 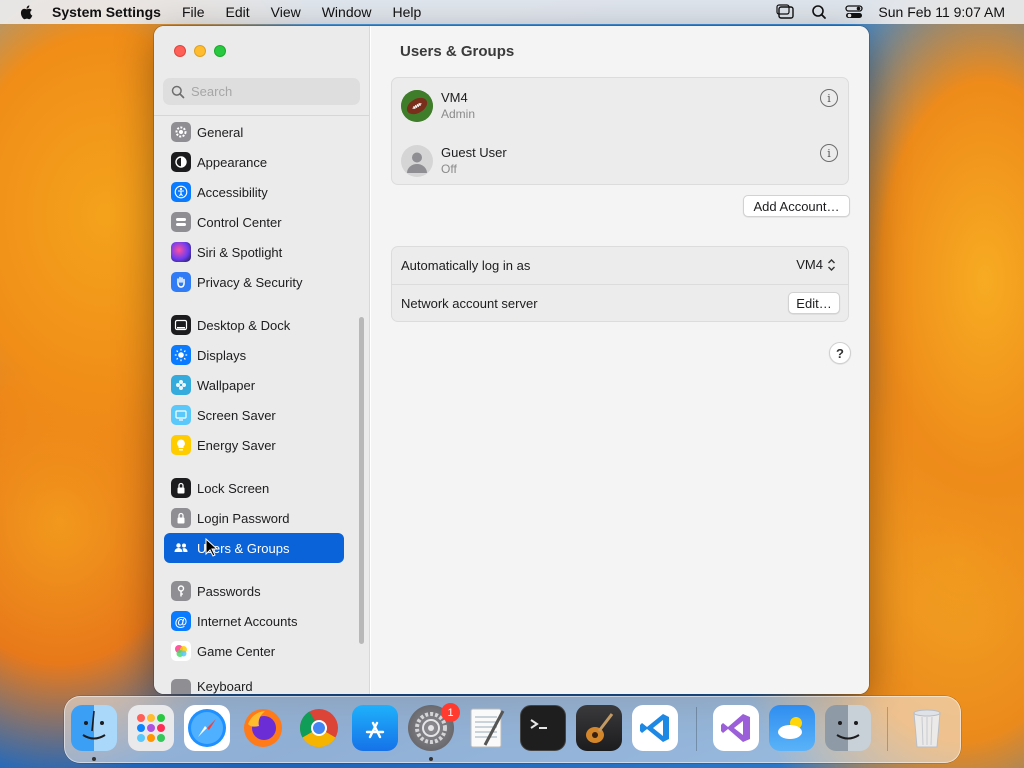 What do you see at coordinates (240, 252) in the screenshot?
I see `sidebar-item-label: Siri & Spotlight` at bounding box center [240, 252].